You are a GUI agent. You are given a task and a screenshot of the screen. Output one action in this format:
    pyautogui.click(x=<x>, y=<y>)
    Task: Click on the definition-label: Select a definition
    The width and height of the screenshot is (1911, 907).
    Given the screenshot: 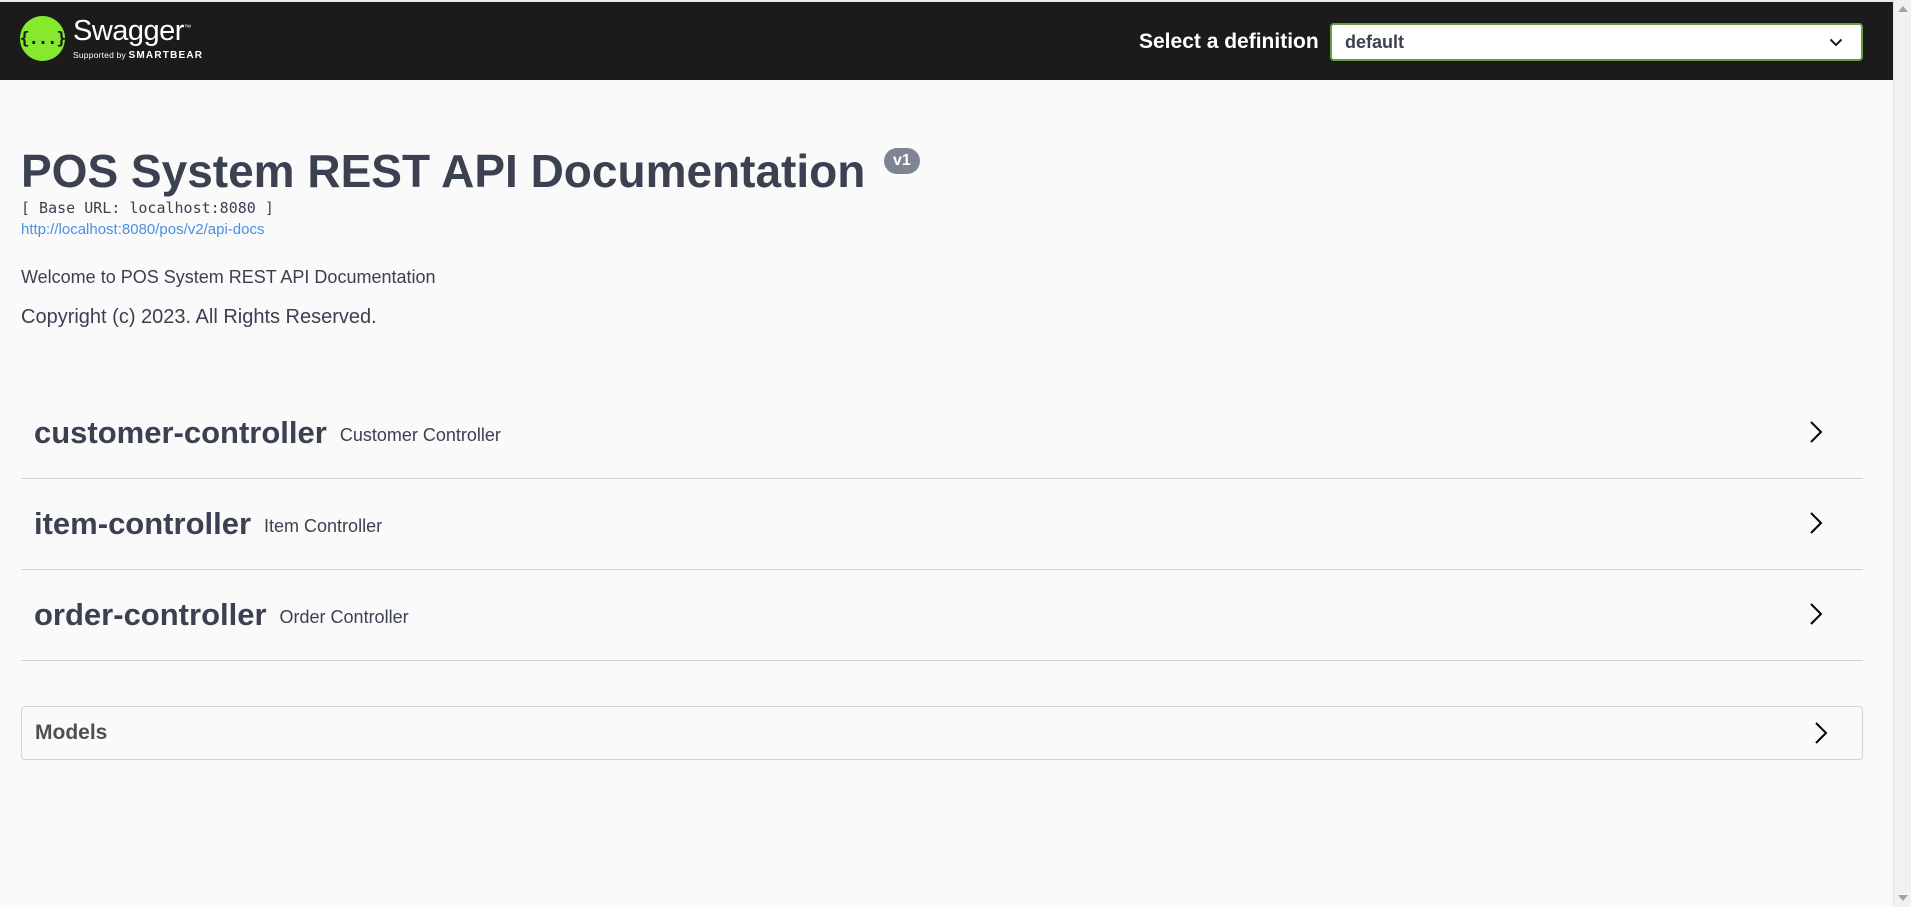 What is the action you would take?
    pyautogui.click(x=1229, y=41)
    